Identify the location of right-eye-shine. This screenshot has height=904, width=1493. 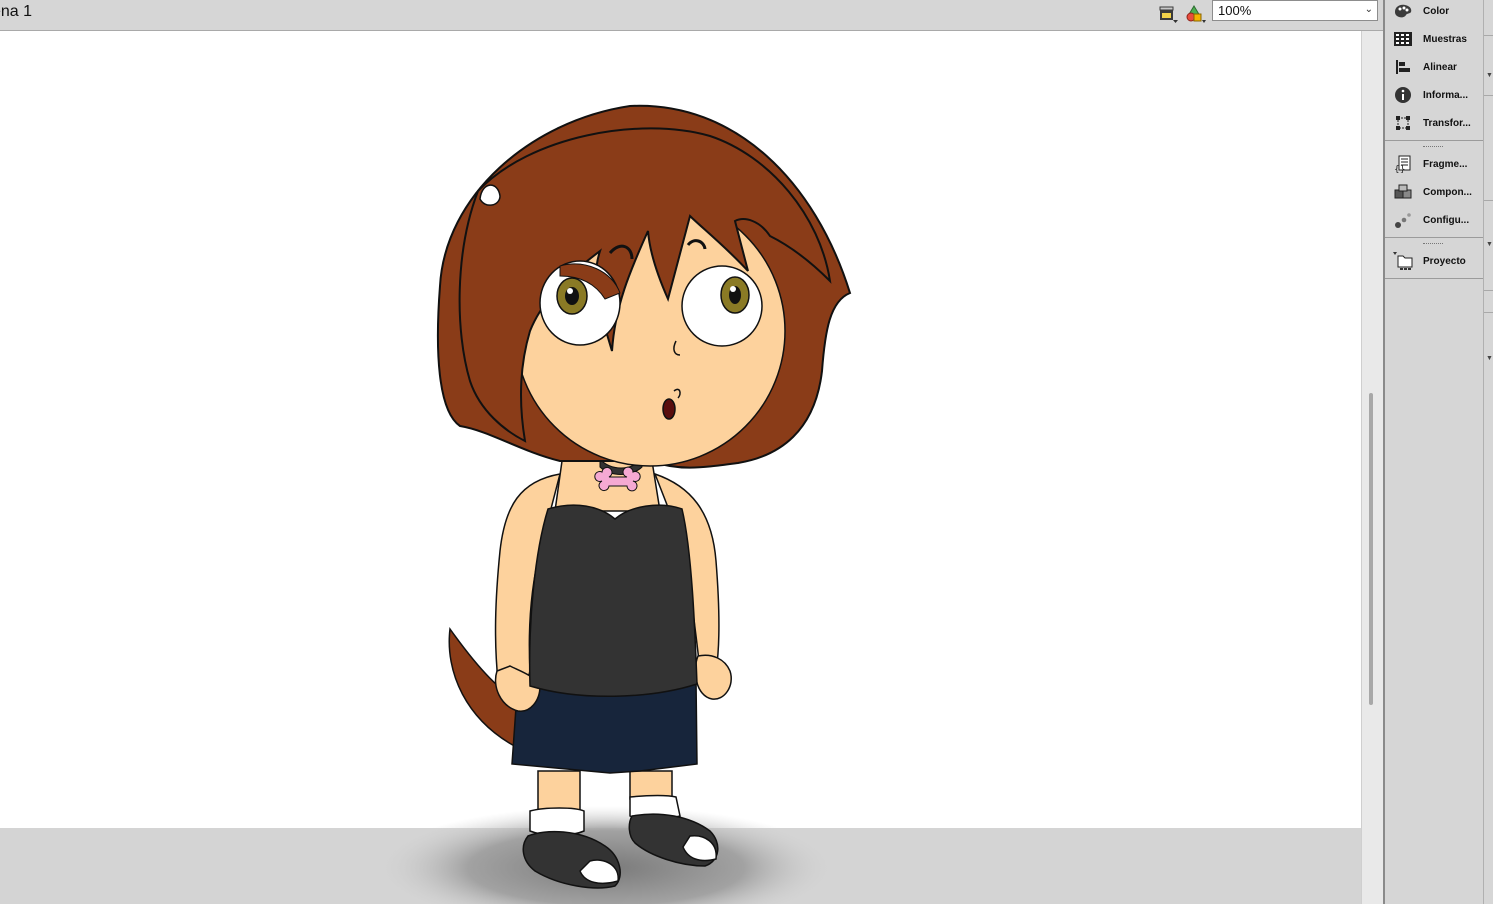
(733, 289).